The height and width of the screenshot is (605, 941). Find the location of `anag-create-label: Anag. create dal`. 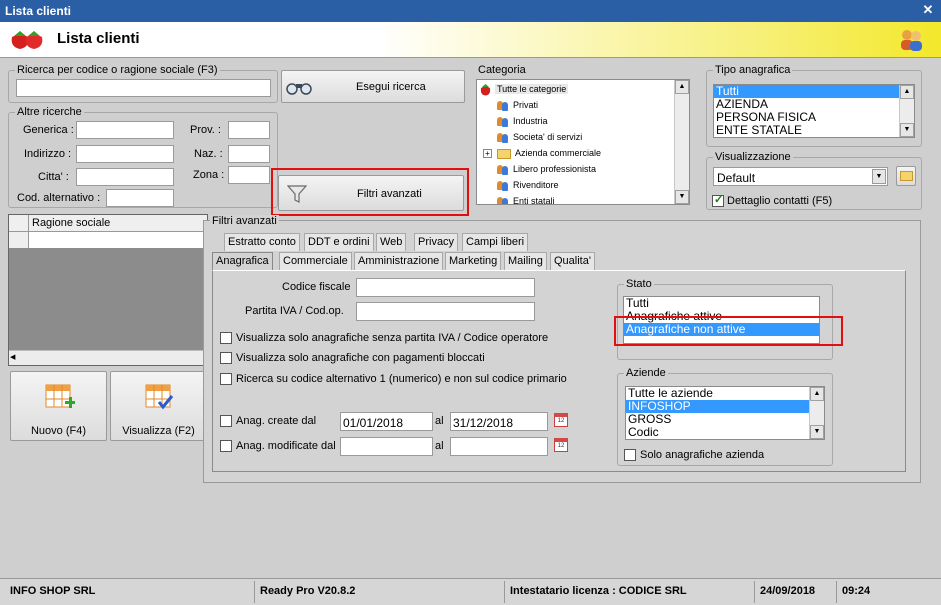

anag-create-label: Anag. create dal is located at coordinates (276, 421).